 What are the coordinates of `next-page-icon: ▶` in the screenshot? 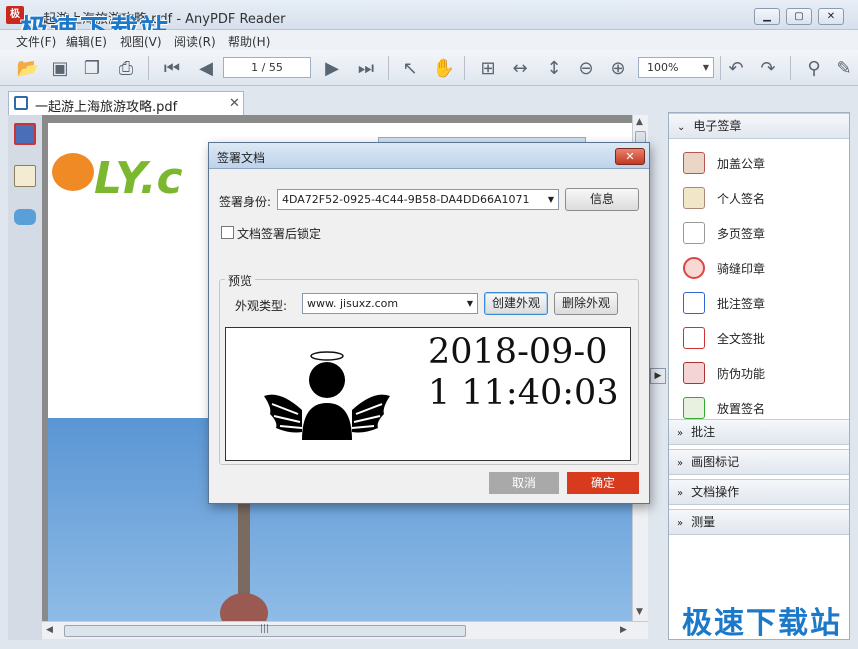 It's located at (332, 68).